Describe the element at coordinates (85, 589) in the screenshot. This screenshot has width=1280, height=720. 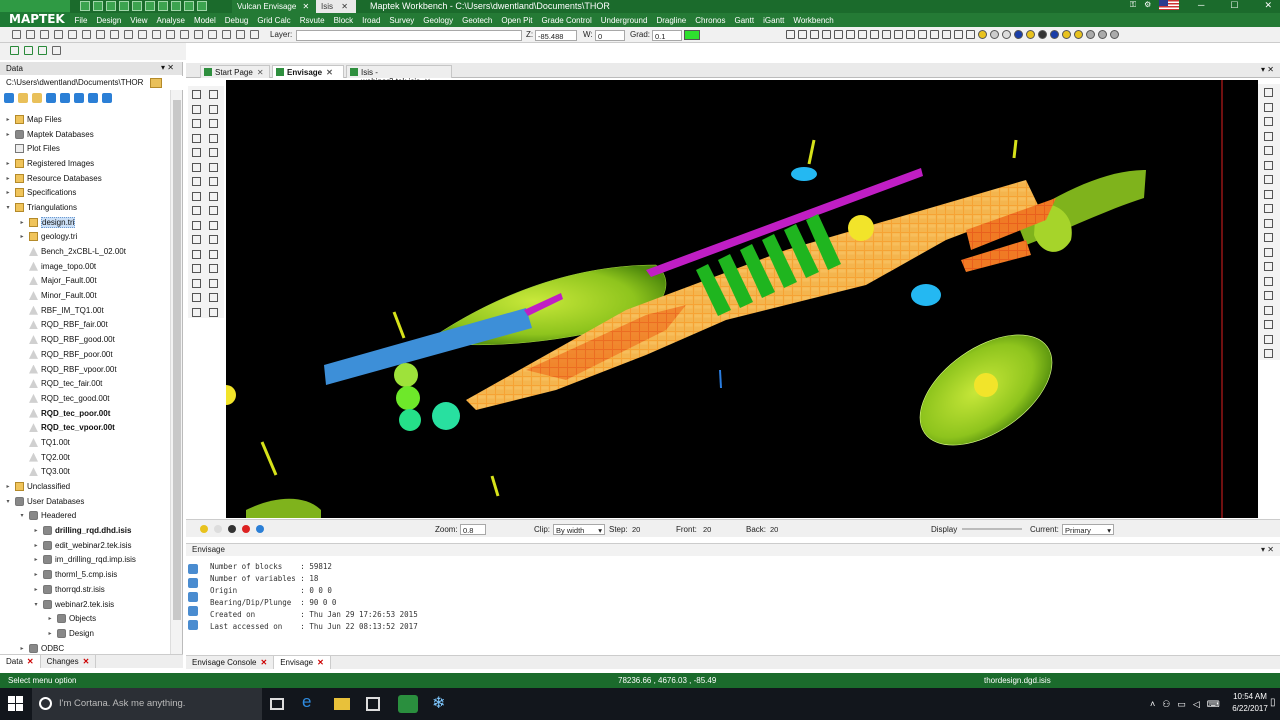
I see `tree-item: ▸ thorrqd.str.isis` at that location.